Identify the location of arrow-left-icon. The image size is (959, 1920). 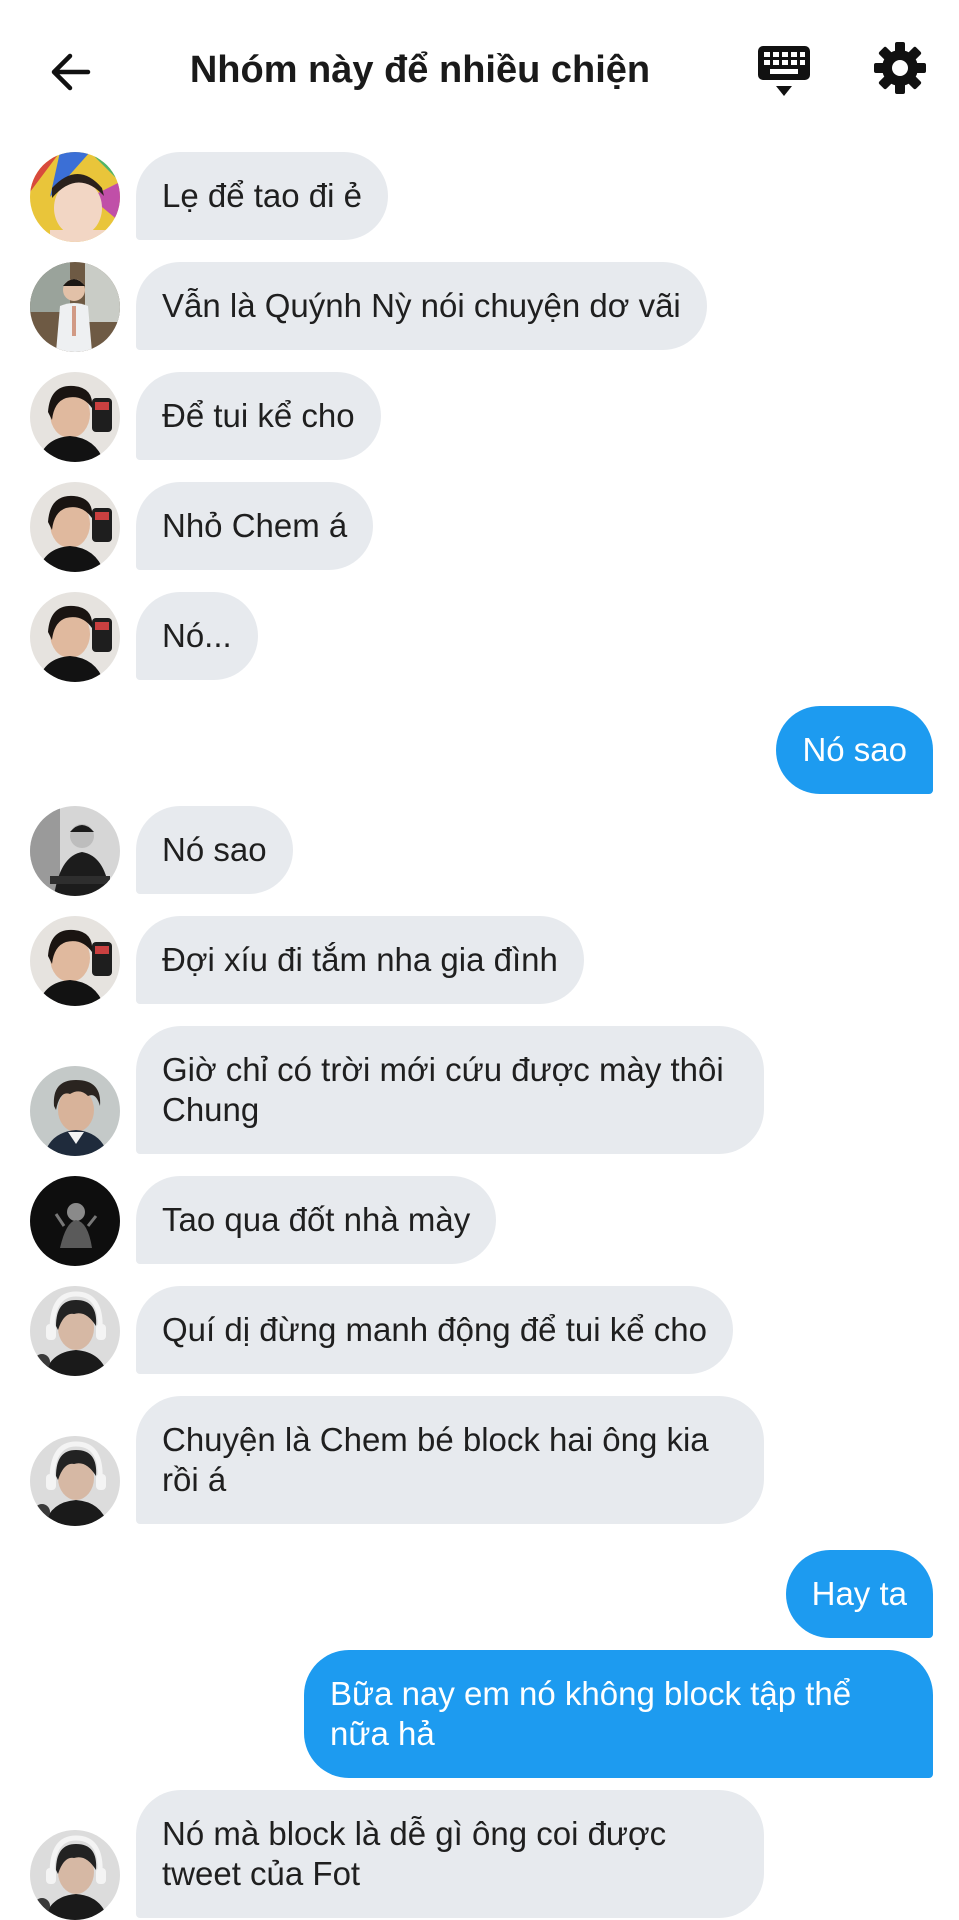
(71, 72).